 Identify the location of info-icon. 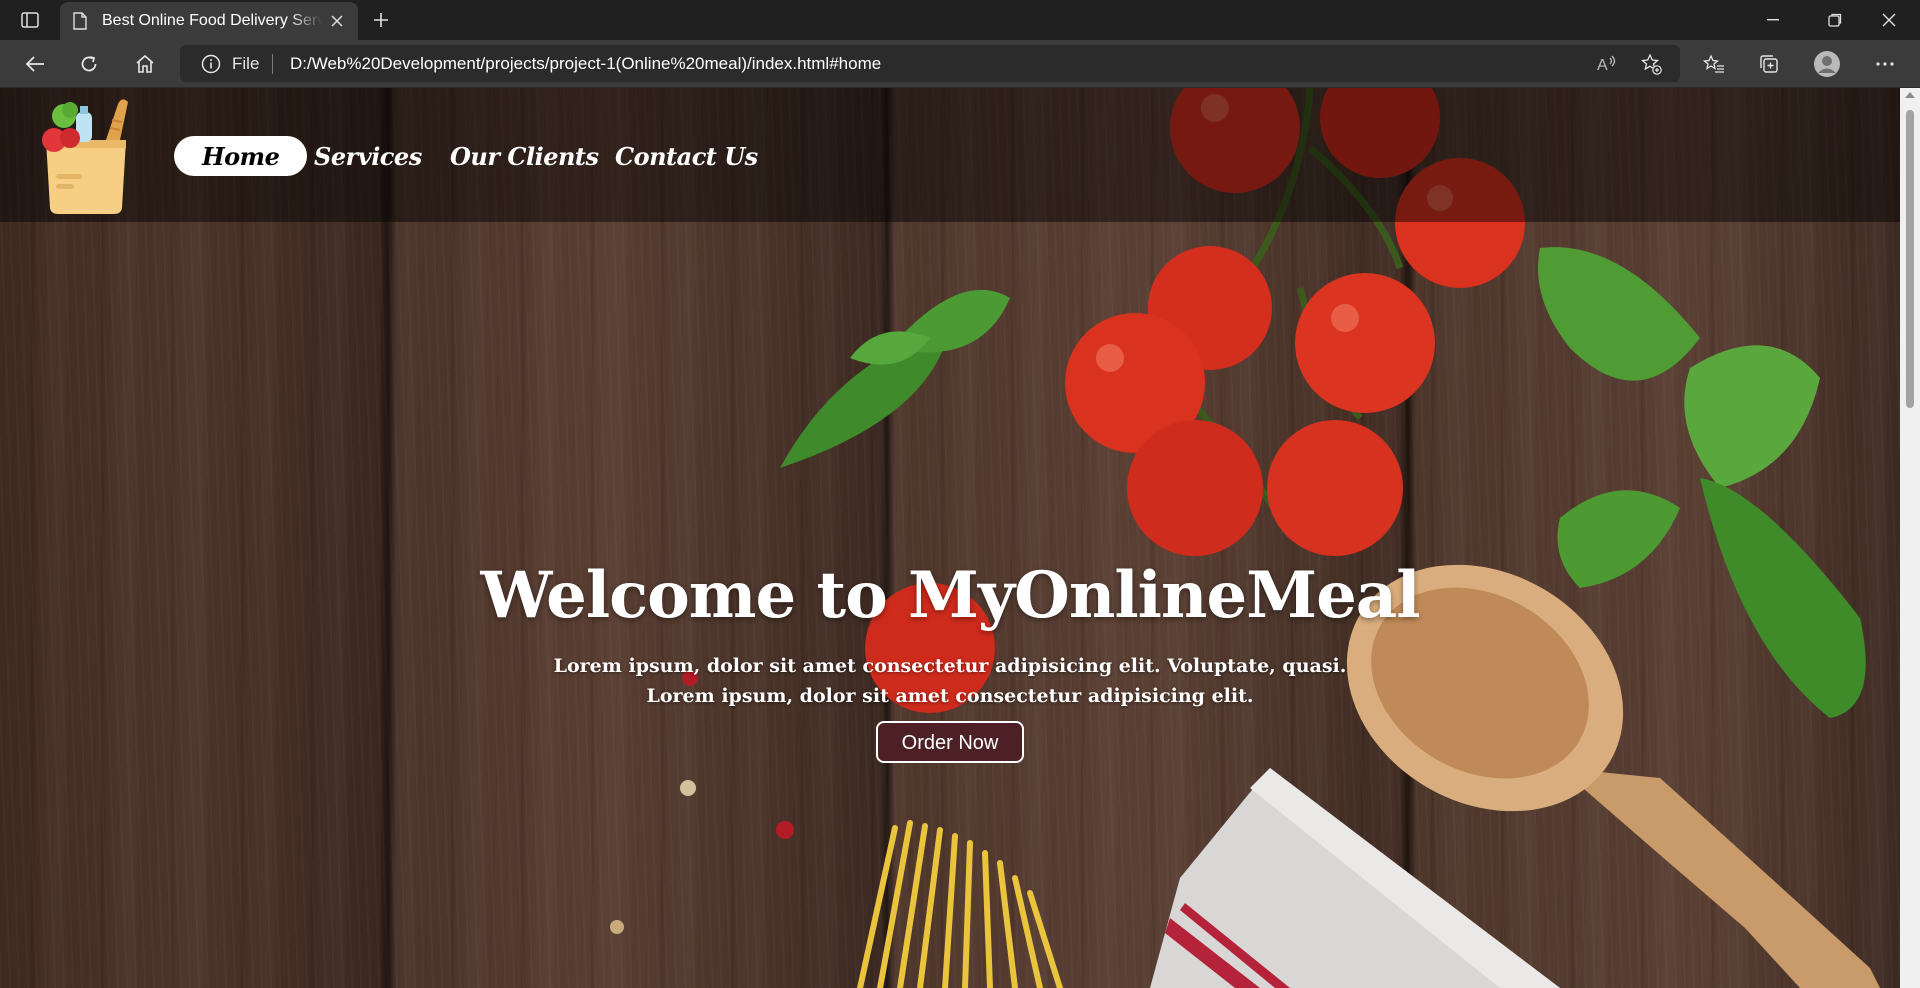
(211, 64).